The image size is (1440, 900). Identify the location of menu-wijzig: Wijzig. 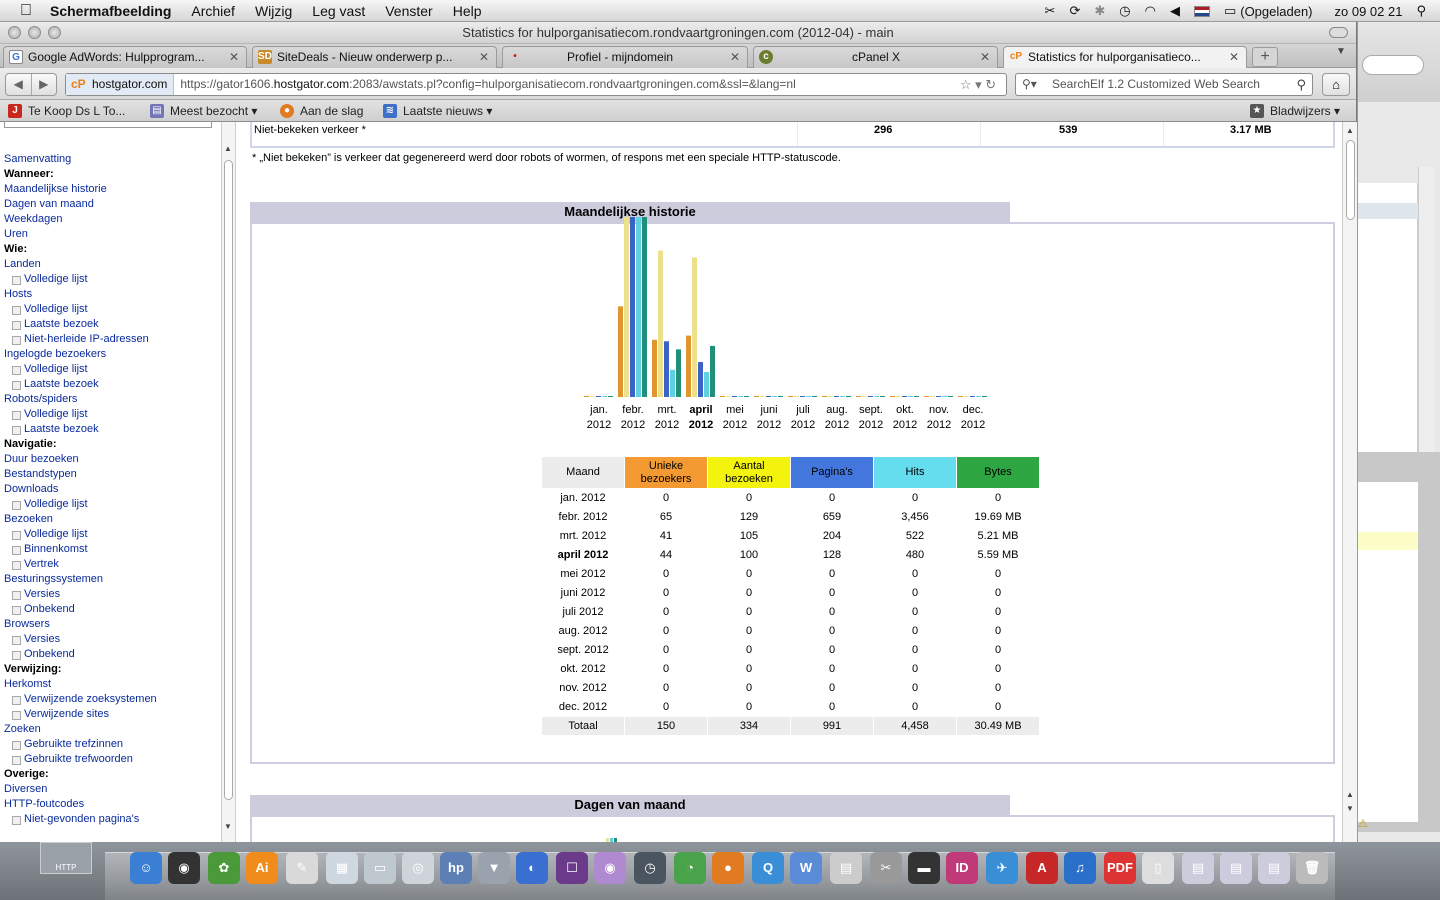
(273, 11).